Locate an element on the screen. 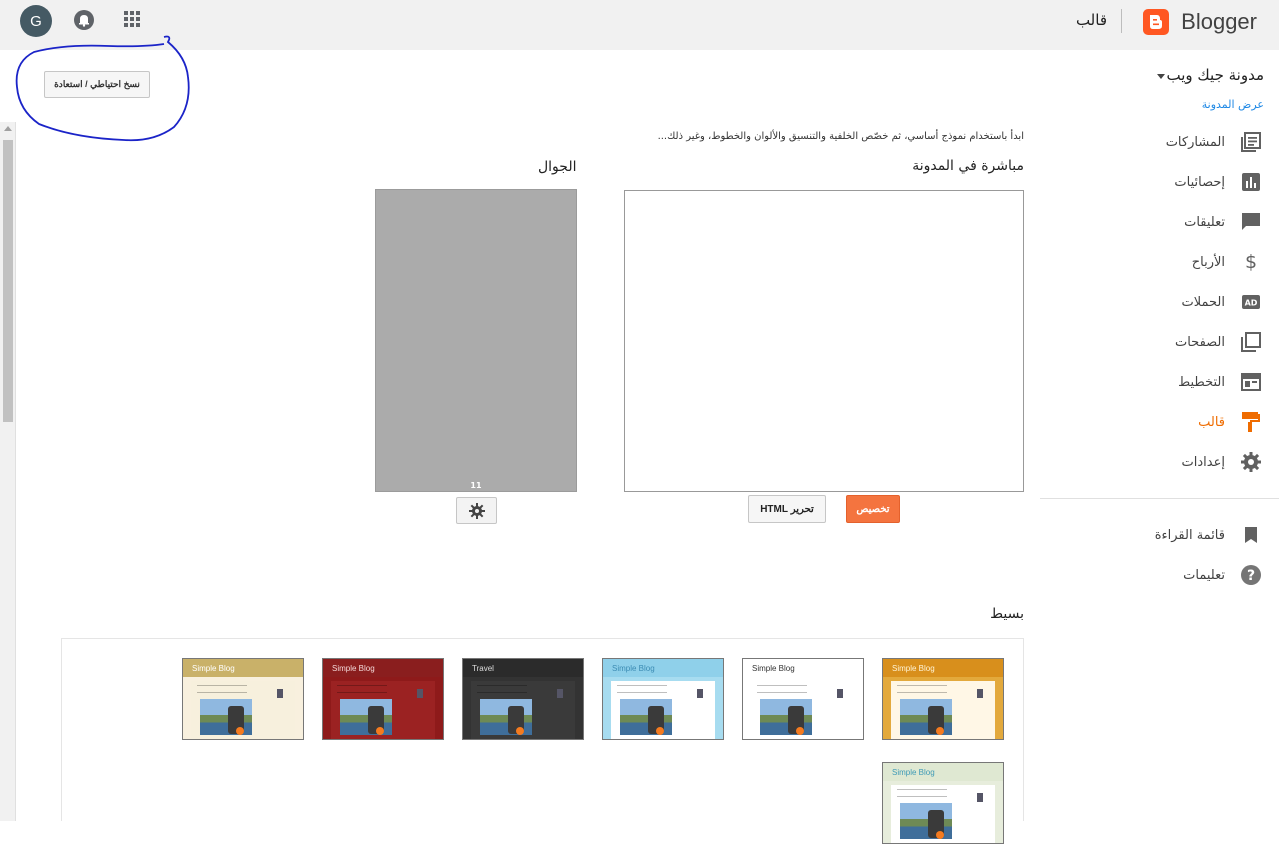  blog-selector: مدونة جيك ويب is located at coordinates (1216, 75).